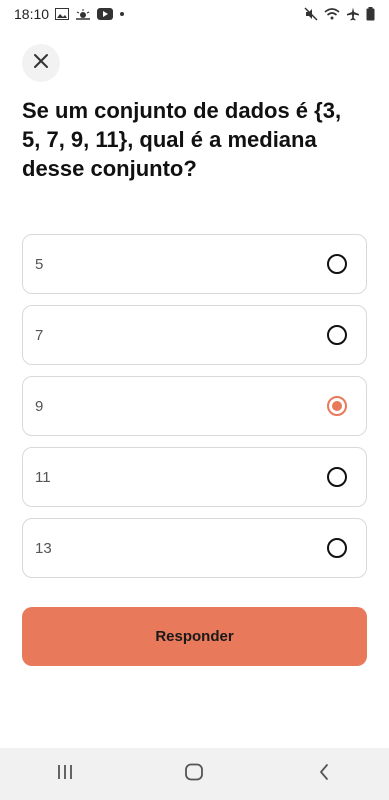 The width and height of the screenshot is (389, 800). What do you see at coordinates (332, 14) in the screenshot?
I see `wifi-icon` at bounding box center [332, 14].